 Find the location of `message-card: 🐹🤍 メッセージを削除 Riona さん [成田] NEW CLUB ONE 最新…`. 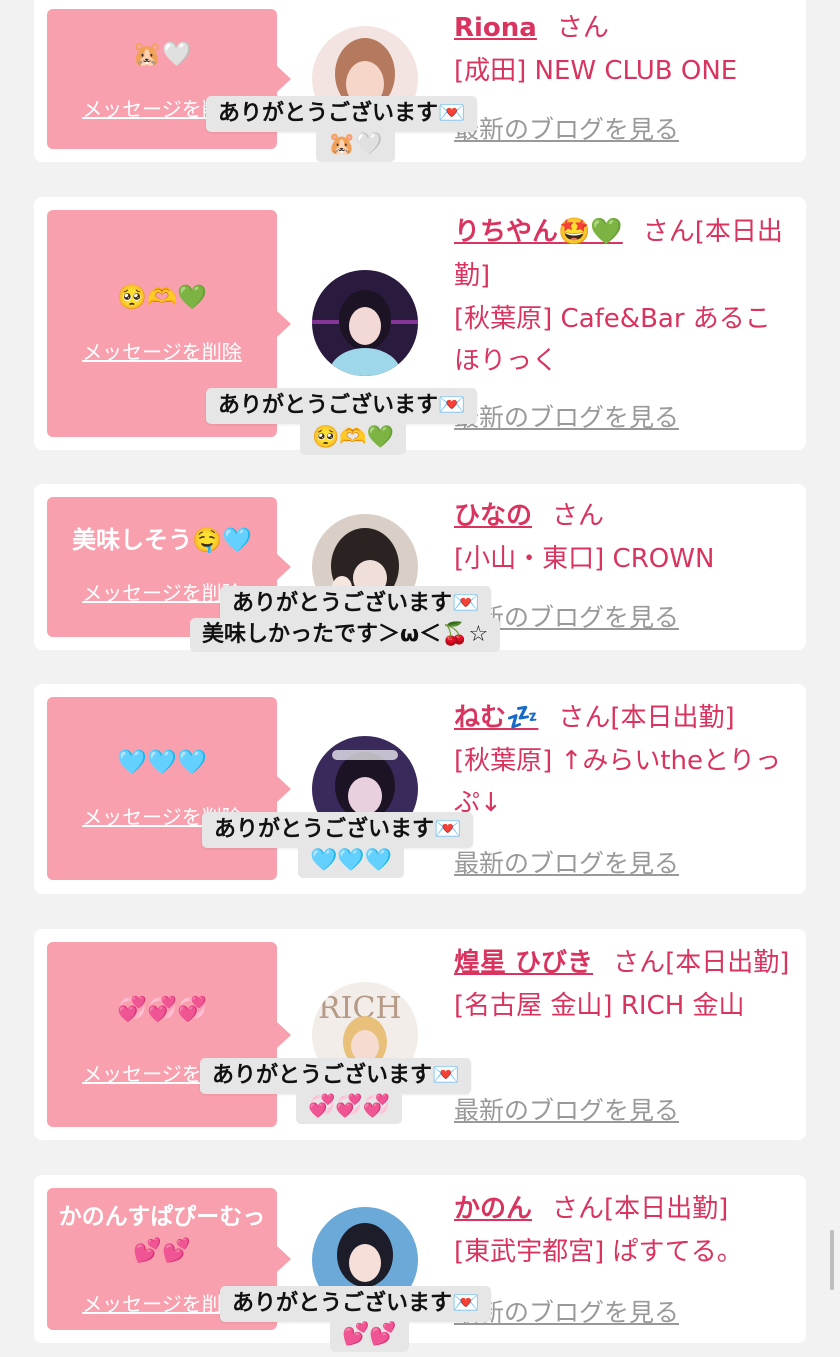

message-card: 🐹🤍 メッセージを削除 Riona さん [成田] NEW CLUB ONE 最新… is located at coordinates (420, 81).